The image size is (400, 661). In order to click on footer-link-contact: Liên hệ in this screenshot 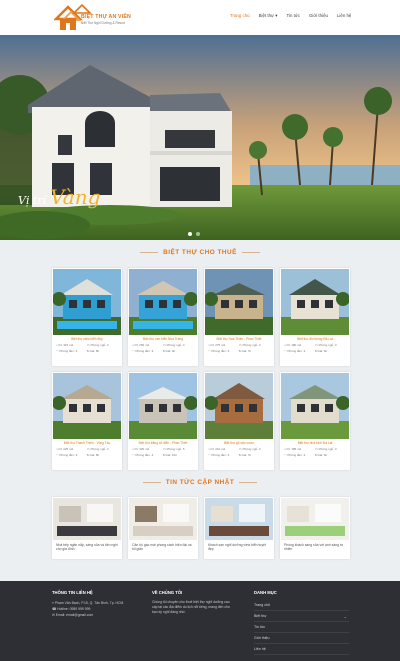, I will do `click(301, 649)`.